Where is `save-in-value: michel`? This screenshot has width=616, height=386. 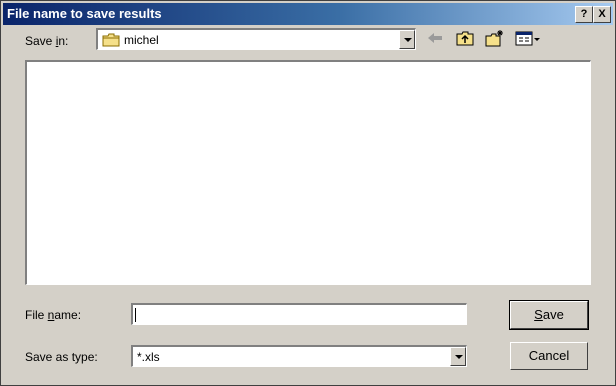 save-in-value: michel is located at coordinates (141, 40).